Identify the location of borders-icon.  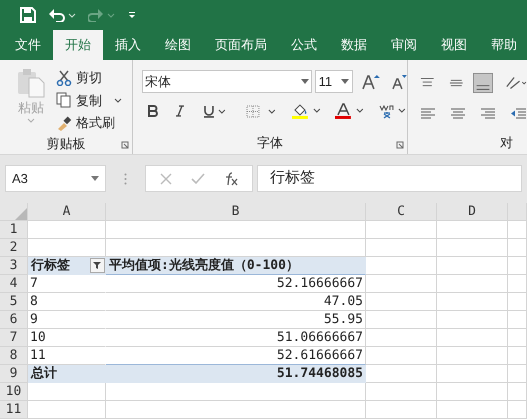
(261, 111).